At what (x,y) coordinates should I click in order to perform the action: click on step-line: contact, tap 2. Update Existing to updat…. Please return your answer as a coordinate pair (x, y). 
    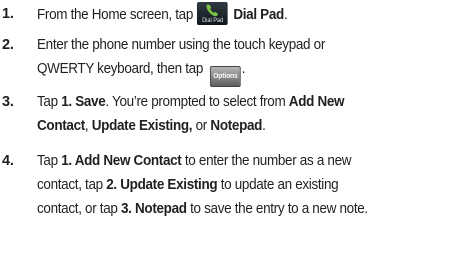
    Looking at the image, I should click on (241, 185).